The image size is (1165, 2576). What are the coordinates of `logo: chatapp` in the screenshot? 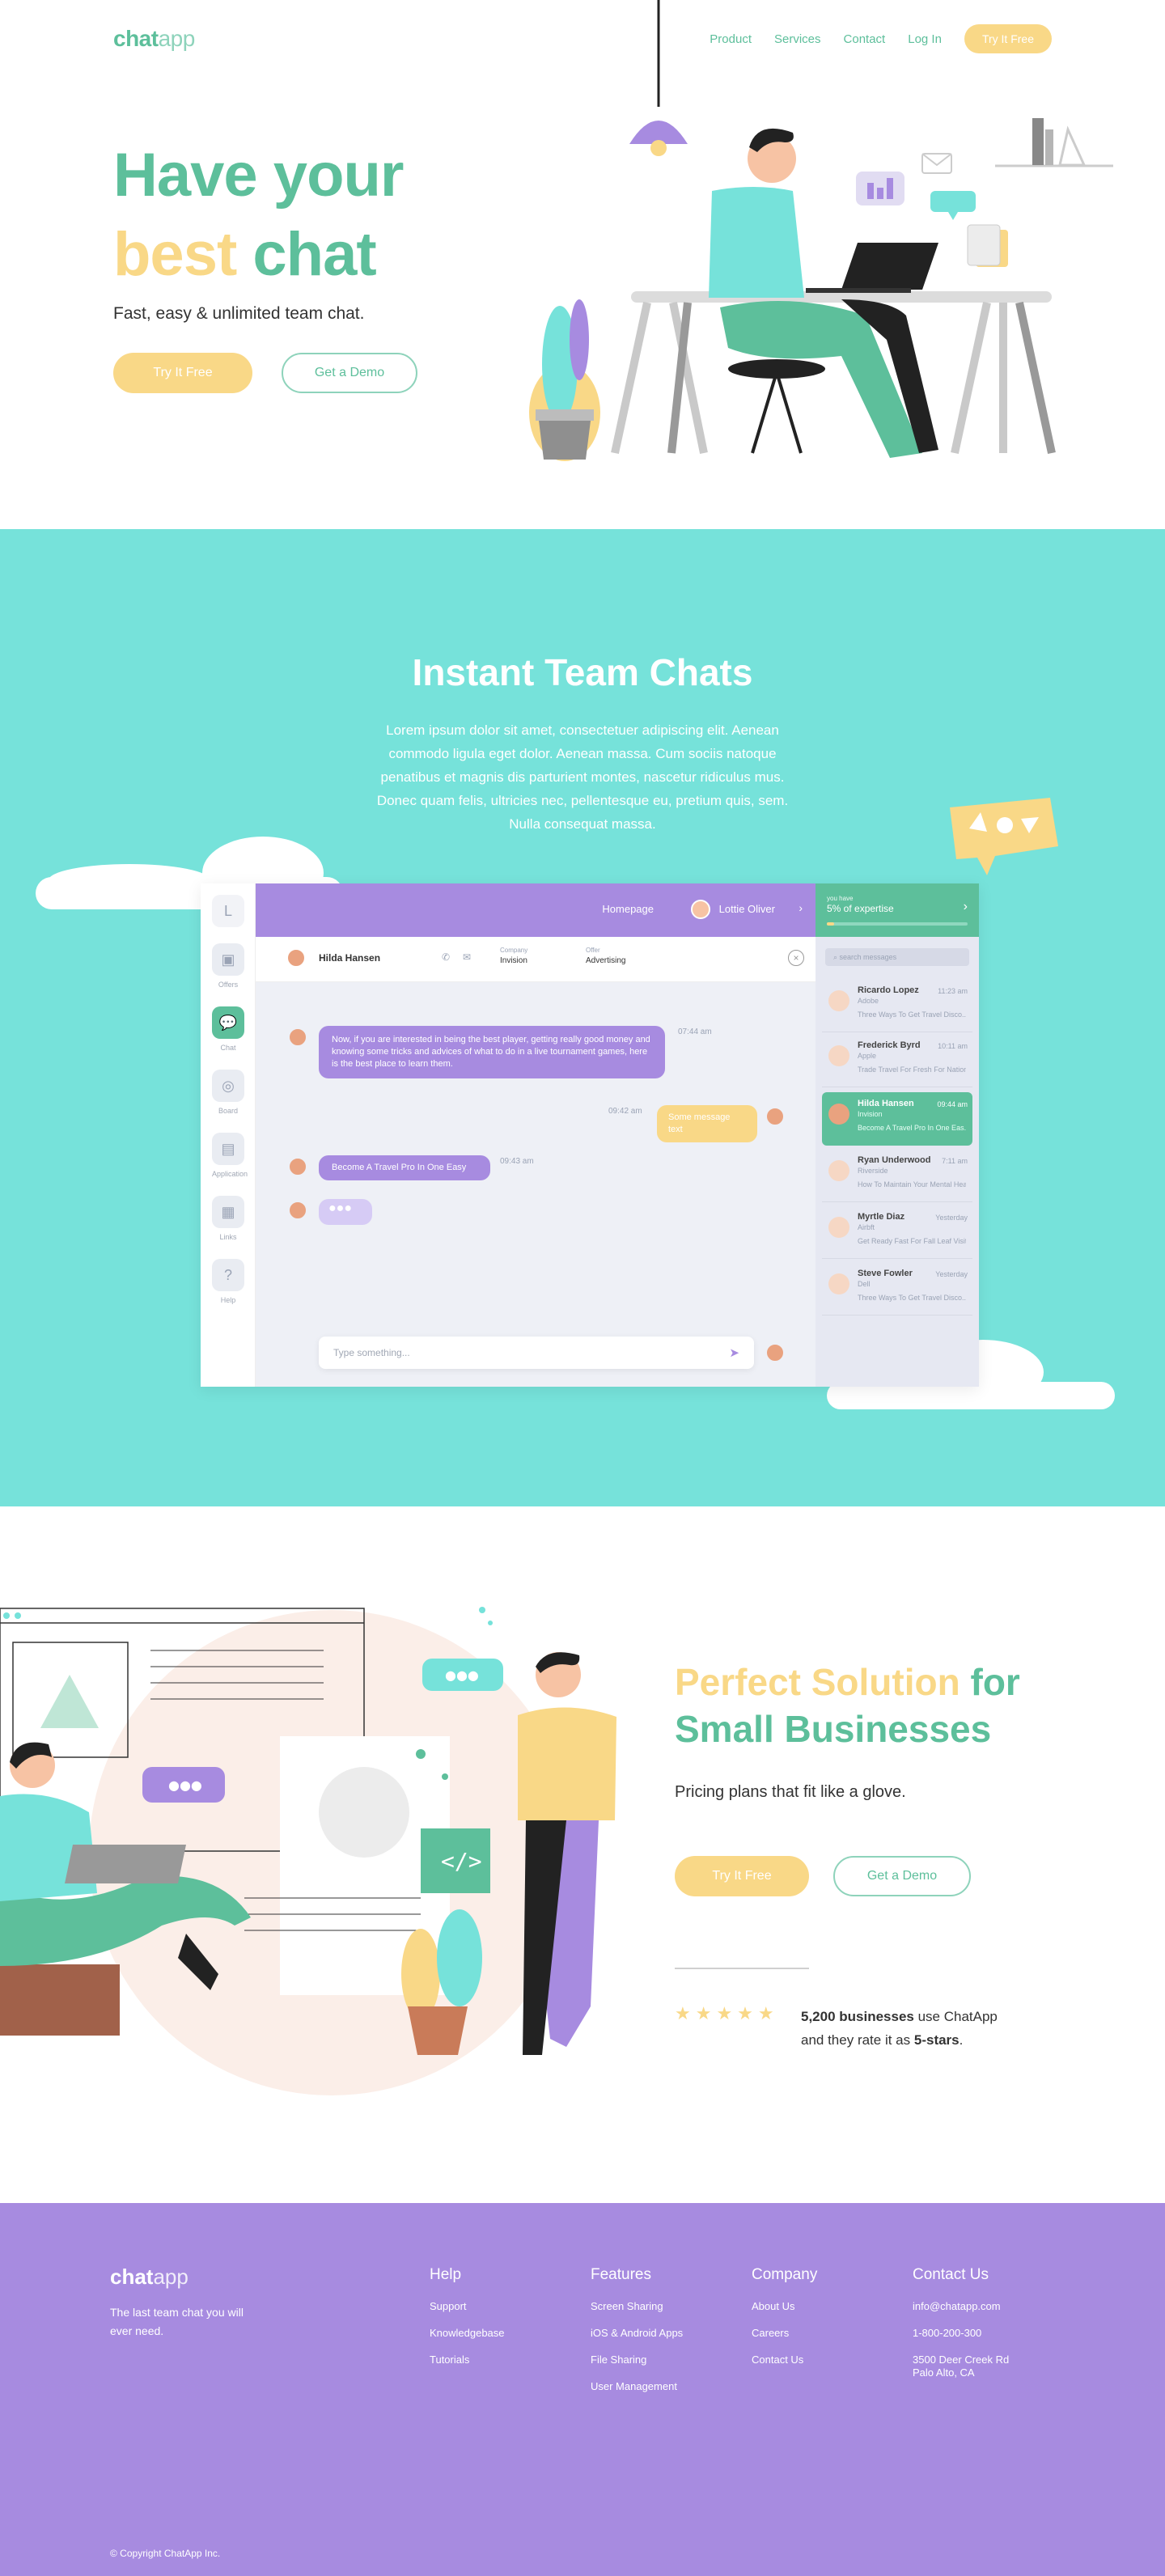 It's located at (154, 39).